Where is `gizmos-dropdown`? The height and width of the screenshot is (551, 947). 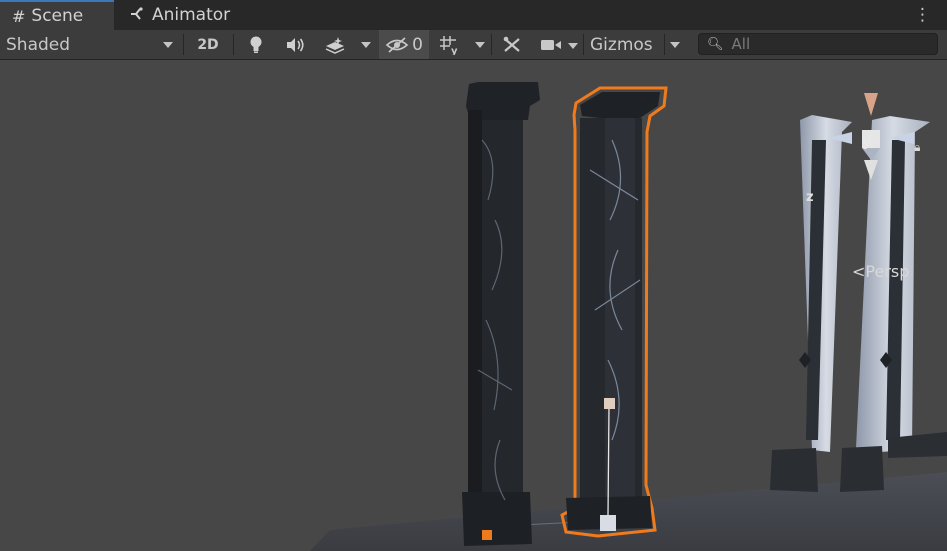
gizmos-dropdown is located at coordinates (675, 44).